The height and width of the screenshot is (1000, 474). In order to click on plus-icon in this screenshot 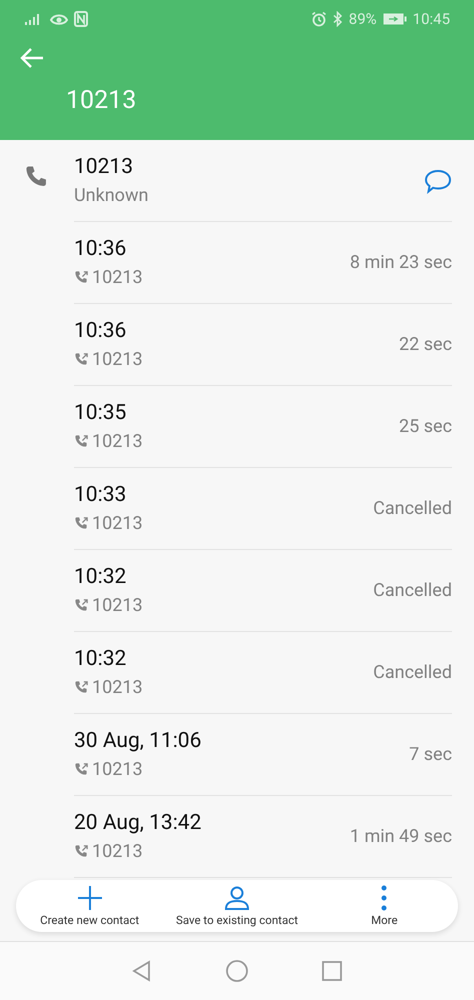, I will do `click(89, 898)`.